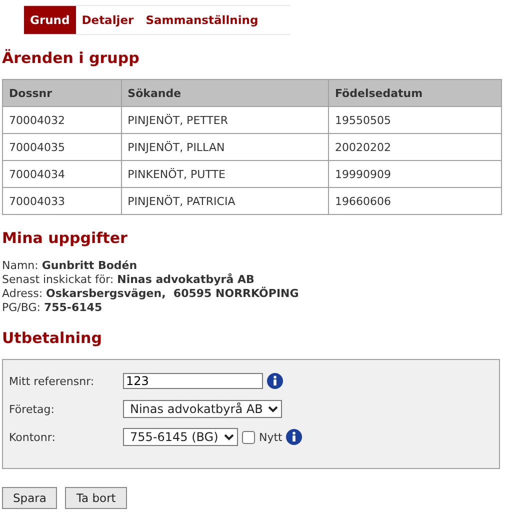 The image size is (514, 519). Describe the element at coordinates (224, 174) in the screenshot. I see `table-cell: PINKENÖT, PUTTE` at that location.